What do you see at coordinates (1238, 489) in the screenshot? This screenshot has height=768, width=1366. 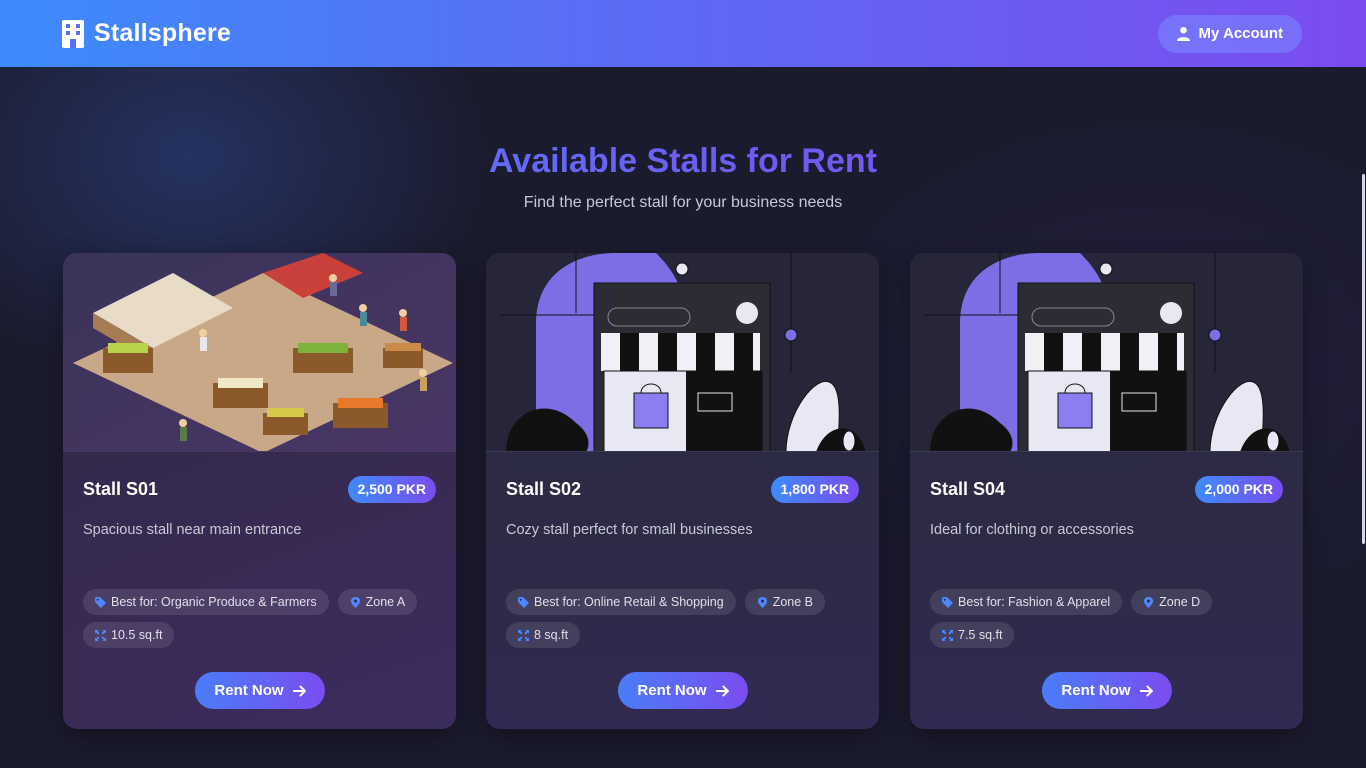 I see `price-badge: 2,000 PKR` at bounding box center [1238, 489].